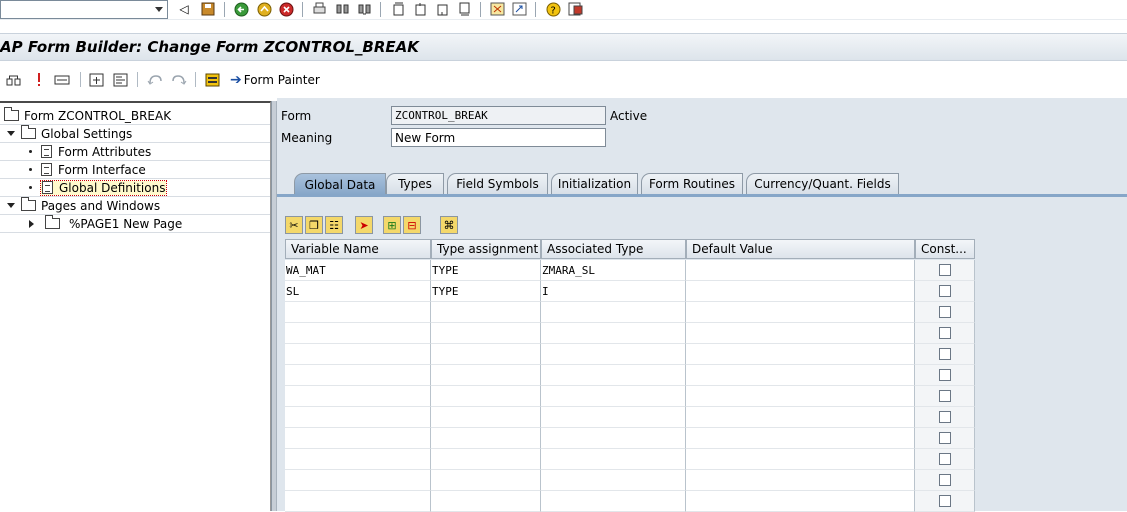 This screenshot has width=1127, height=512. I want to click on new-session-icon, so click(497, 9).